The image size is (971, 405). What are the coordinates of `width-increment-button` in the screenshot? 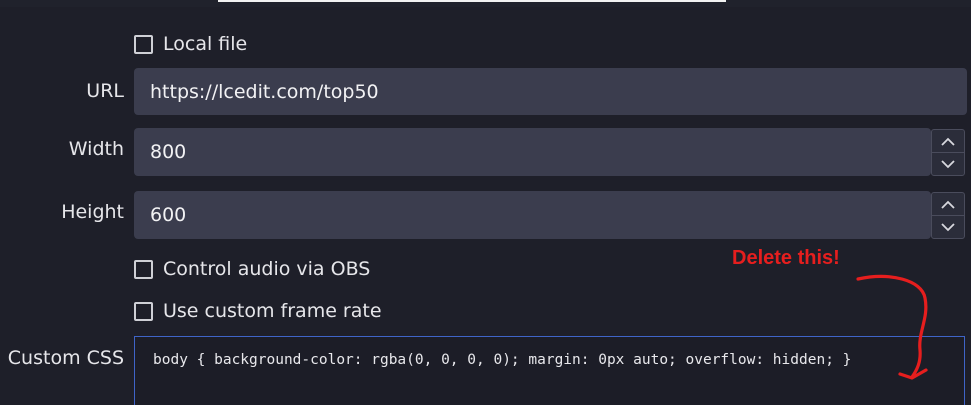 It's located at (948, 141).